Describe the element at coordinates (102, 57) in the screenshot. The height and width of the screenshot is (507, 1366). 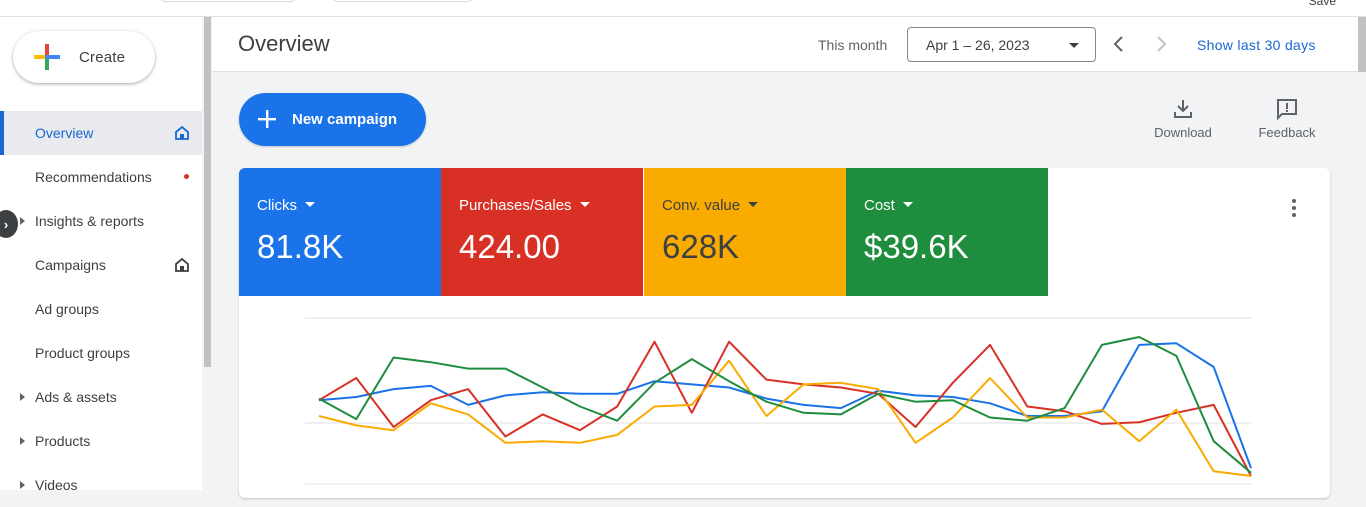
I see `create-label: Create` at that location.